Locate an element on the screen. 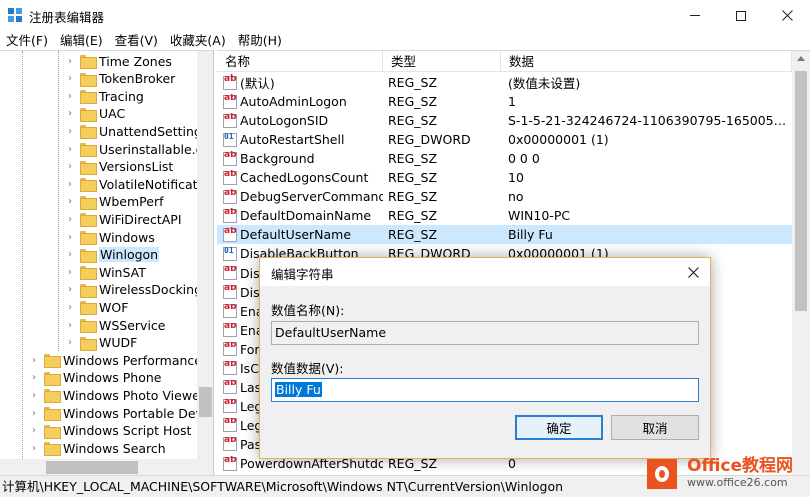 This screenshot has width=810, height=497. tree-item-label: Windows Portable Devices is located at coordinates (138, 413).